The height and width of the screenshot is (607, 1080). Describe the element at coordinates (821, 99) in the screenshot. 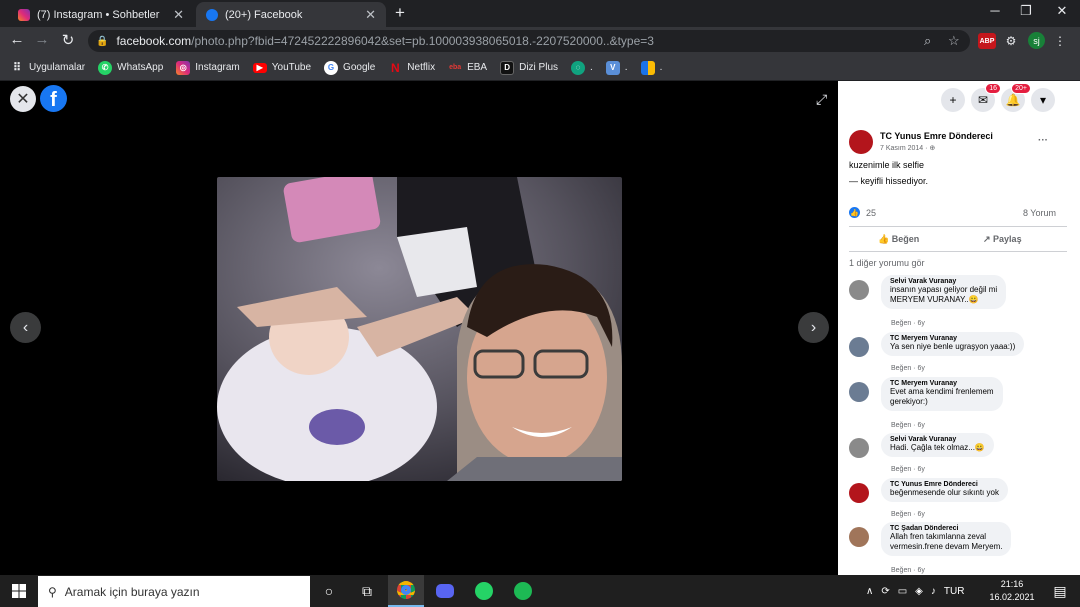

I see `fullscreen-icon: ⤢` at that location.